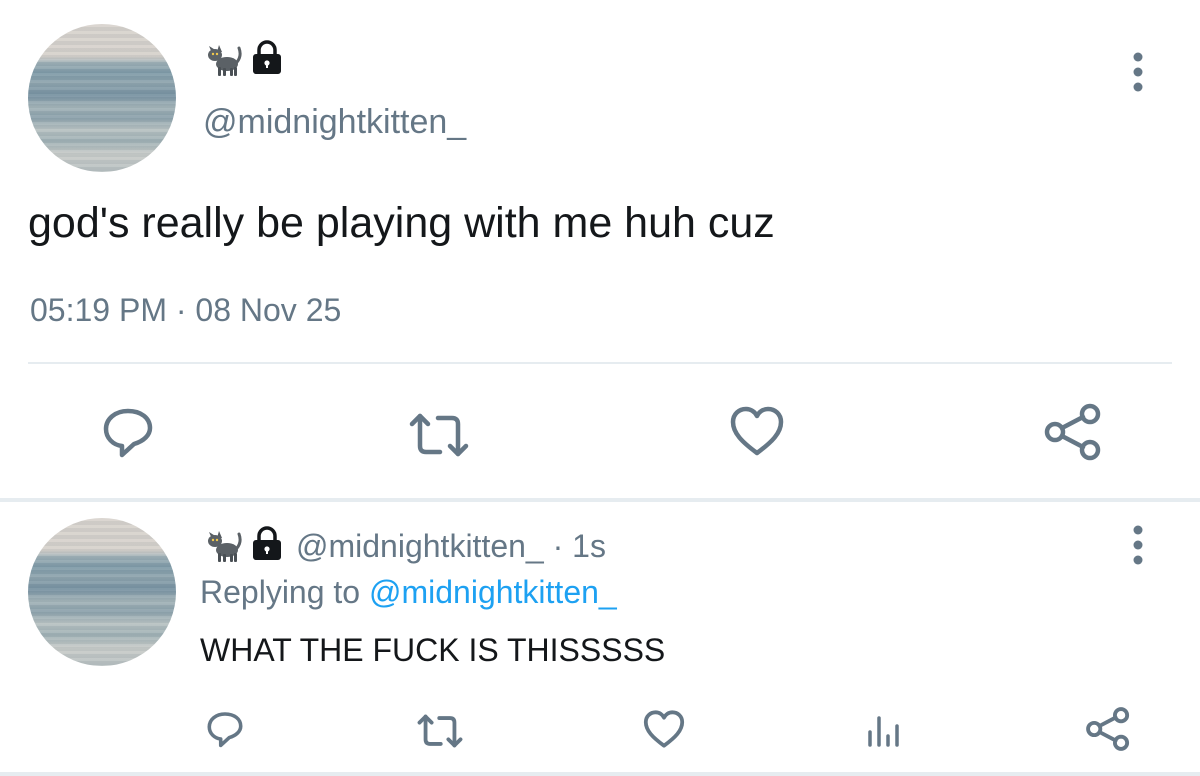 This screenshot has width=1200, height=776. I want to click on tweet-timestamp: 05:19 PM · 08 Nov 25, so click(185, 310).